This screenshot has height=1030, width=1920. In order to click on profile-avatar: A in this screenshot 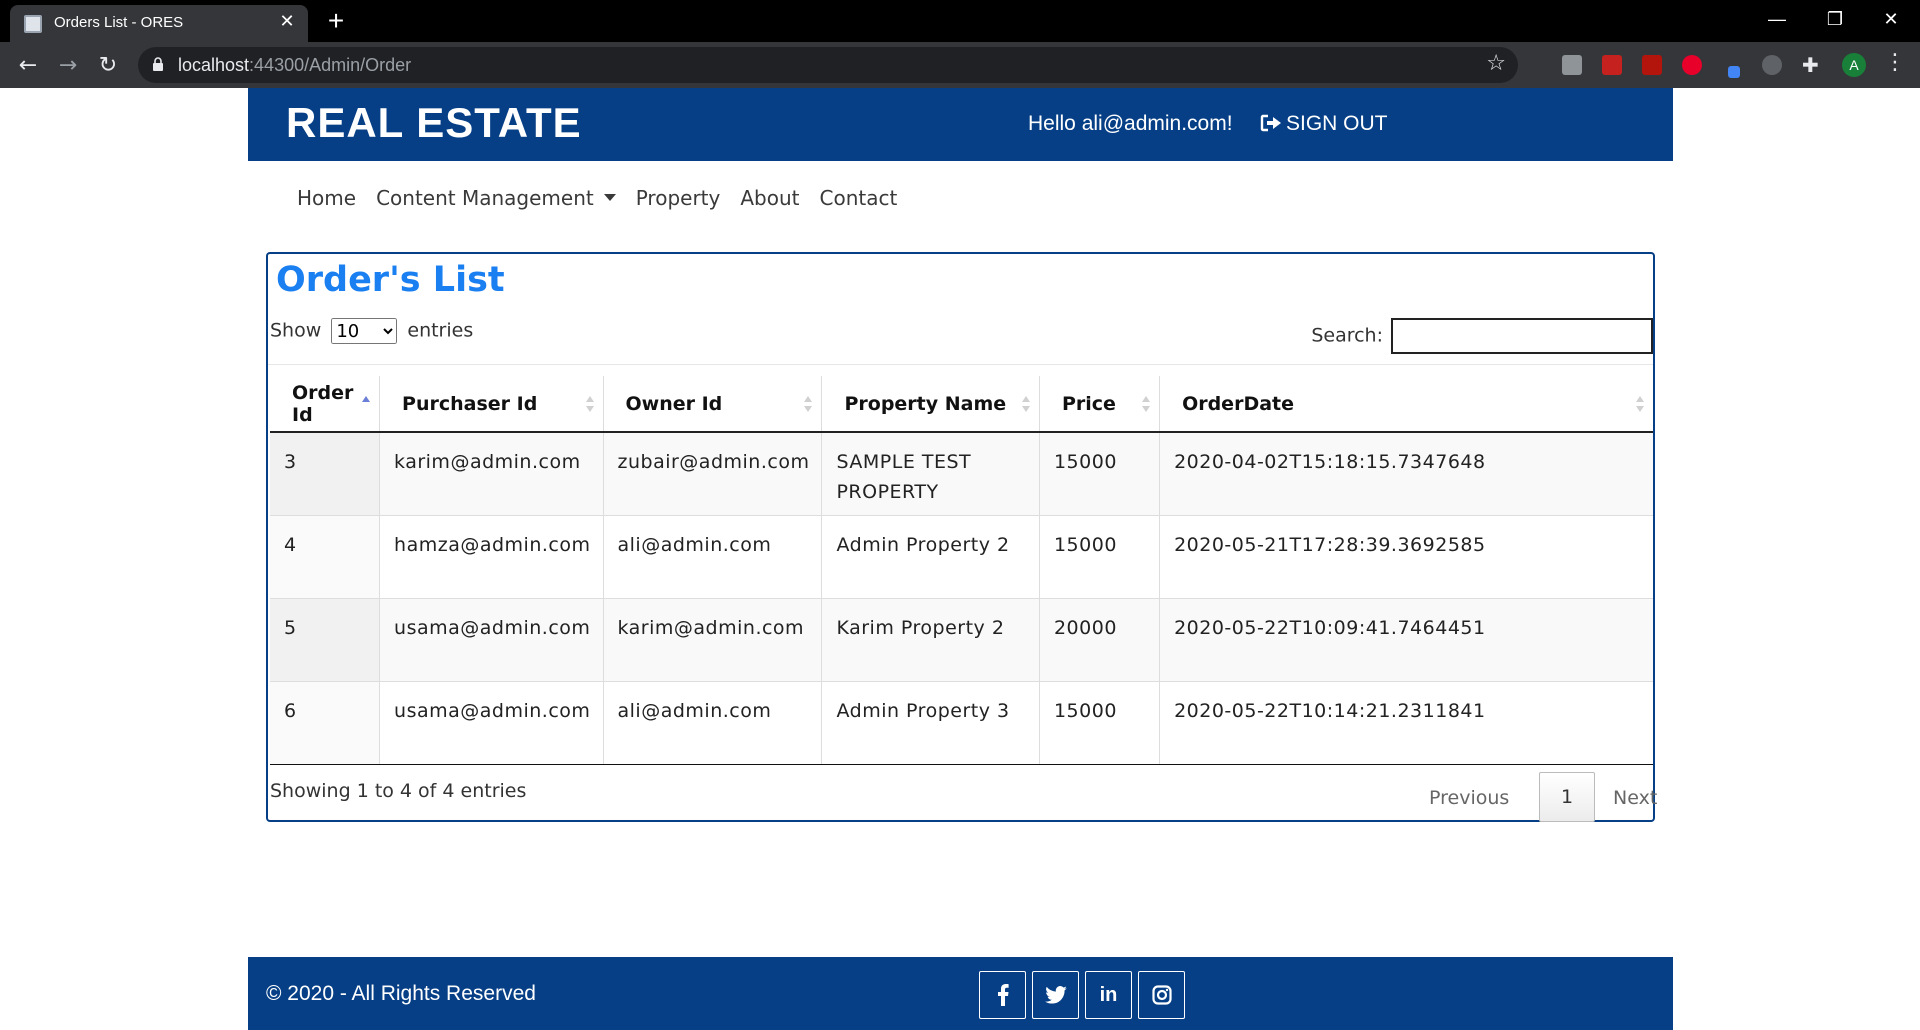, I will do `click(1854, 65)`.